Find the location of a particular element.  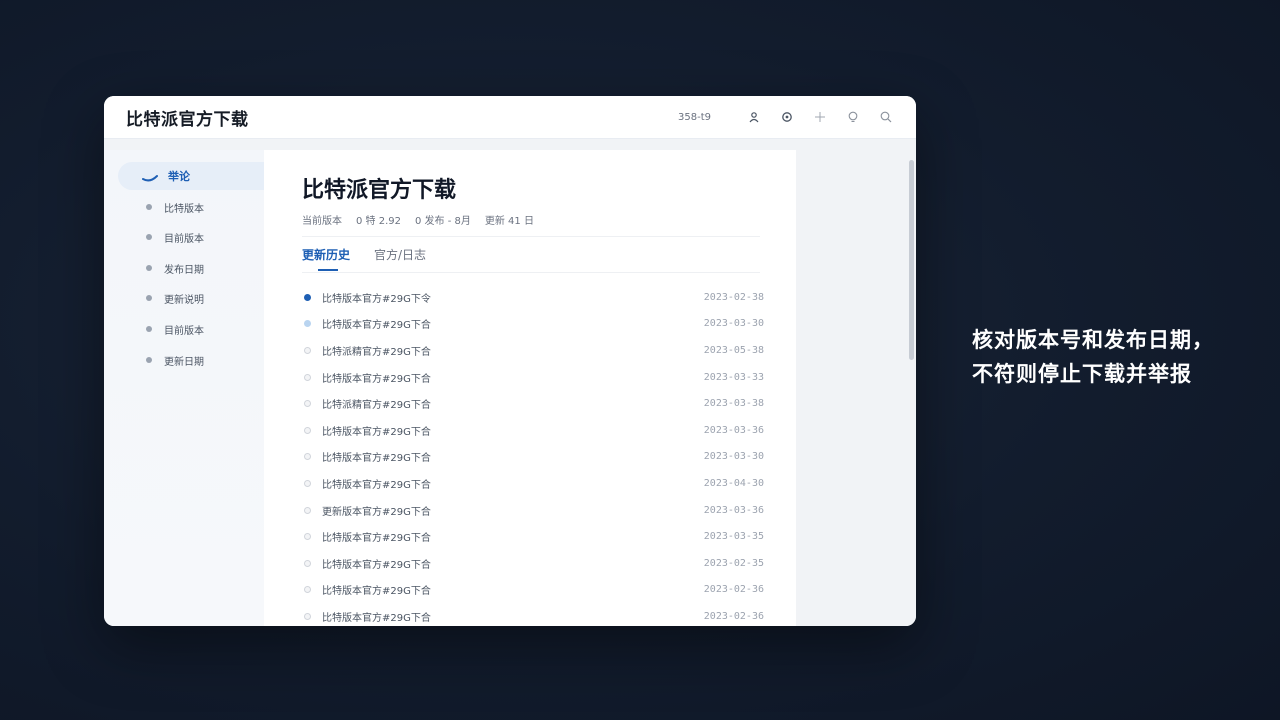

check-icon is located at coordinates (150, 176).